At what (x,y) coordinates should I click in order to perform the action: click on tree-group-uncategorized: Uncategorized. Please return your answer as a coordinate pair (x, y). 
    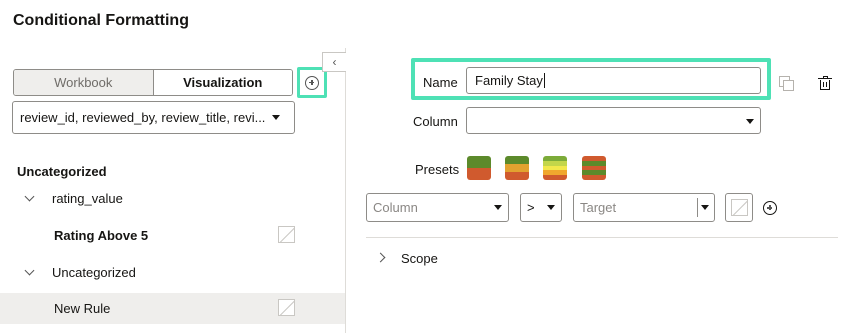
    Looking at the image, I should click on (172, 272).